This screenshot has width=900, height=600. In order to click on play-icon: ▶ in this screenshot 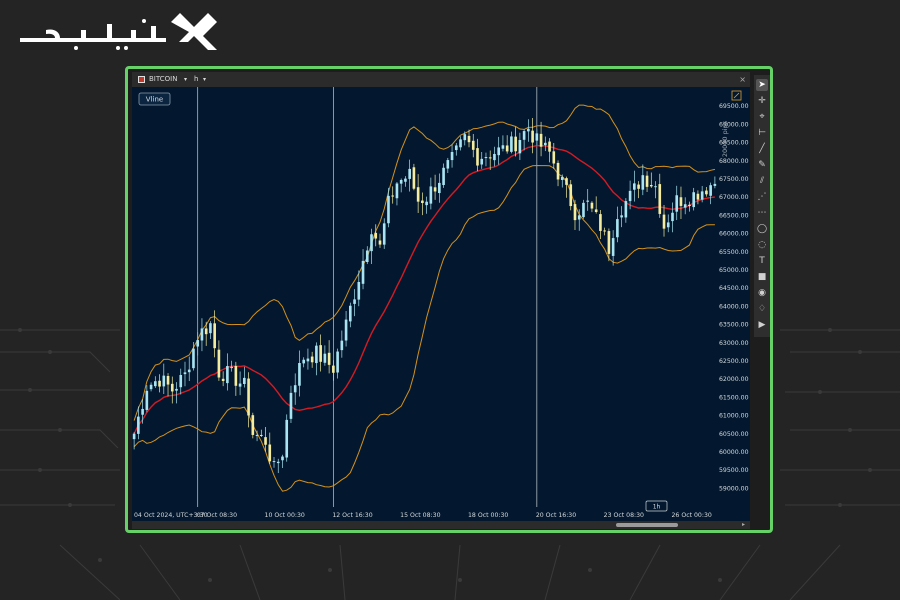, I will do `click(762, 325)`.